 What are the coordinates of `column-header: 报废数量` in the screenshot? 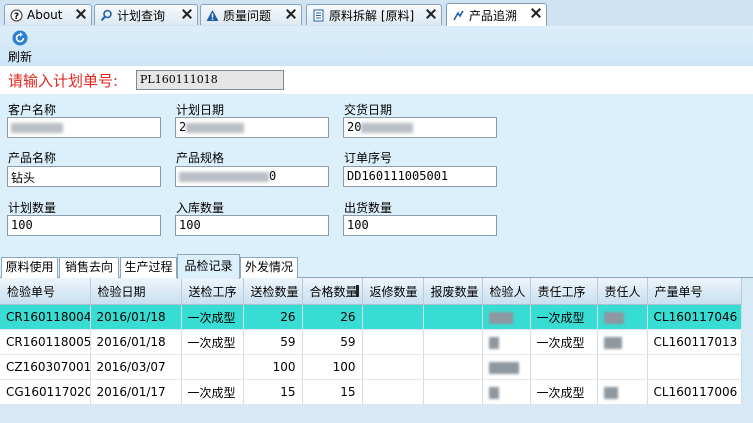 It's located at (453, 291).